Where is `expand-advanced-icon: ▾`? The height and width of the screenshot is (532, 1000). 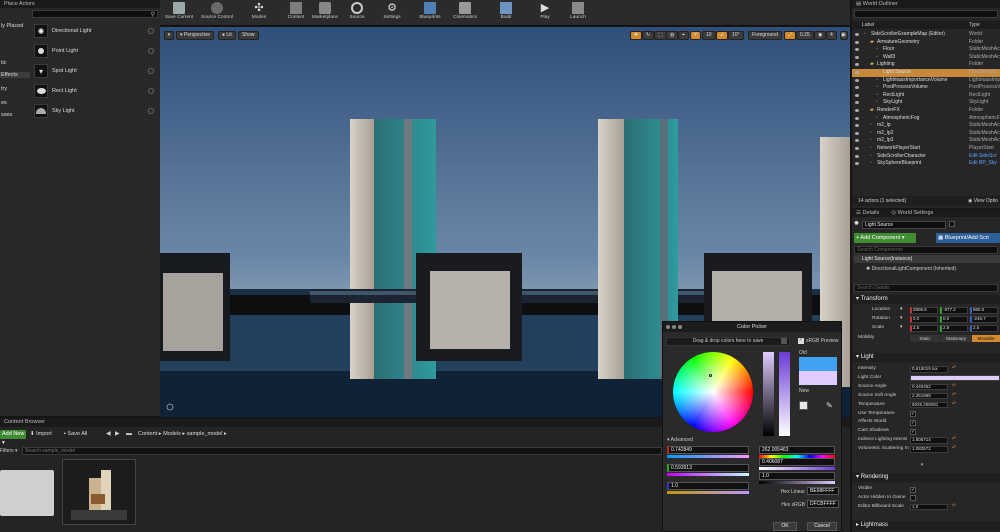
expand-advanced-icon: ▾ is located at coordinates (922, 465).